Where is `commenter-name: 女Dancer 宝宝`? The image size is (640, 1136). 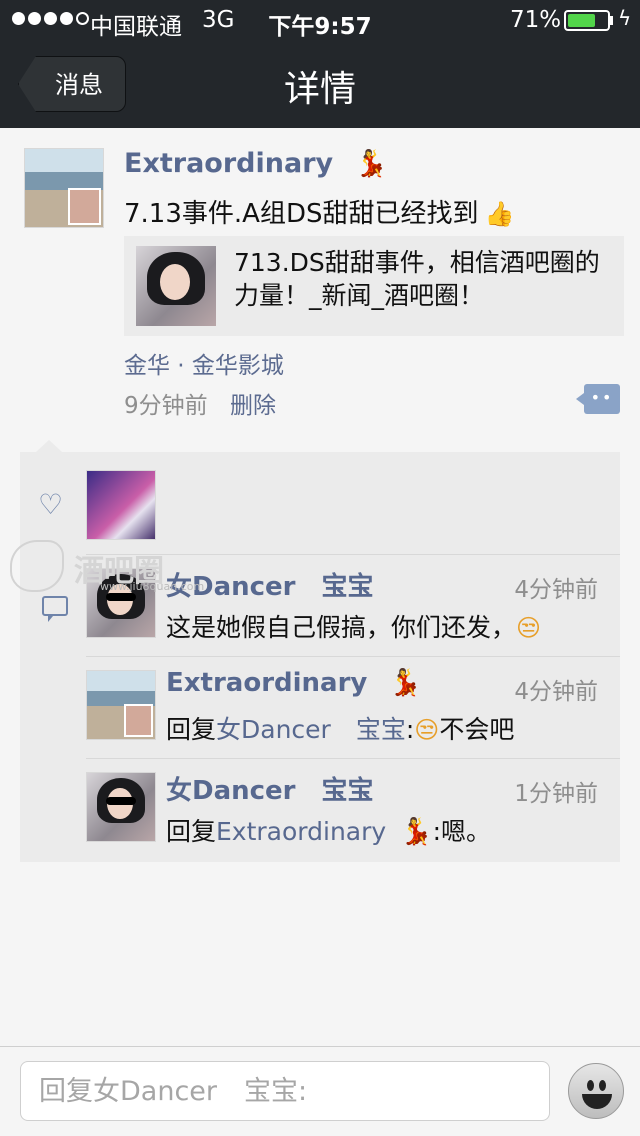
commenter-name: 女Dancer 宝宝 is located at coordinates (270, 788).